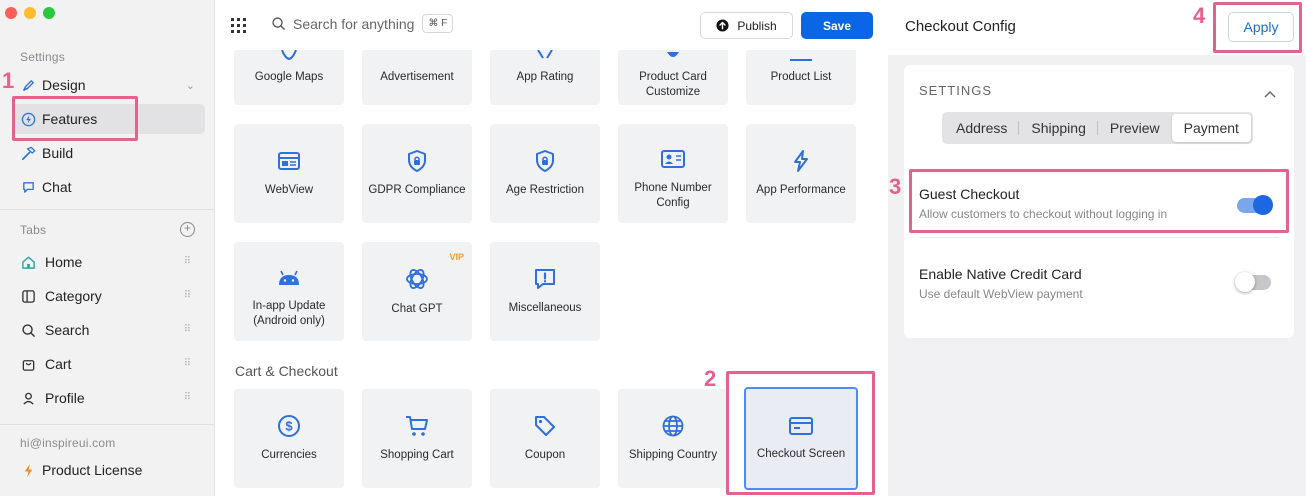  What do you see at coordinates (108, 330) in the screenshot?
I see `sidebar-tab-search: Search ⠿` at bounding box center [108, 330].